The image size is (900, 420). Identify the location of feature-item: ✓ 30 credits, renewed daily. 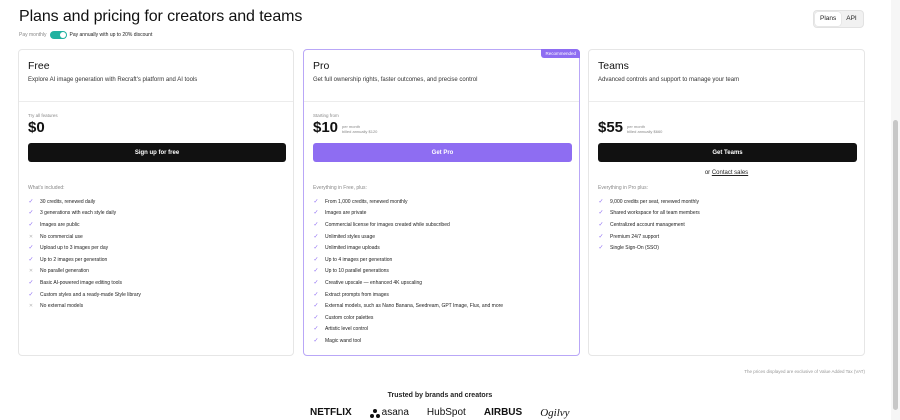
(84, 202).